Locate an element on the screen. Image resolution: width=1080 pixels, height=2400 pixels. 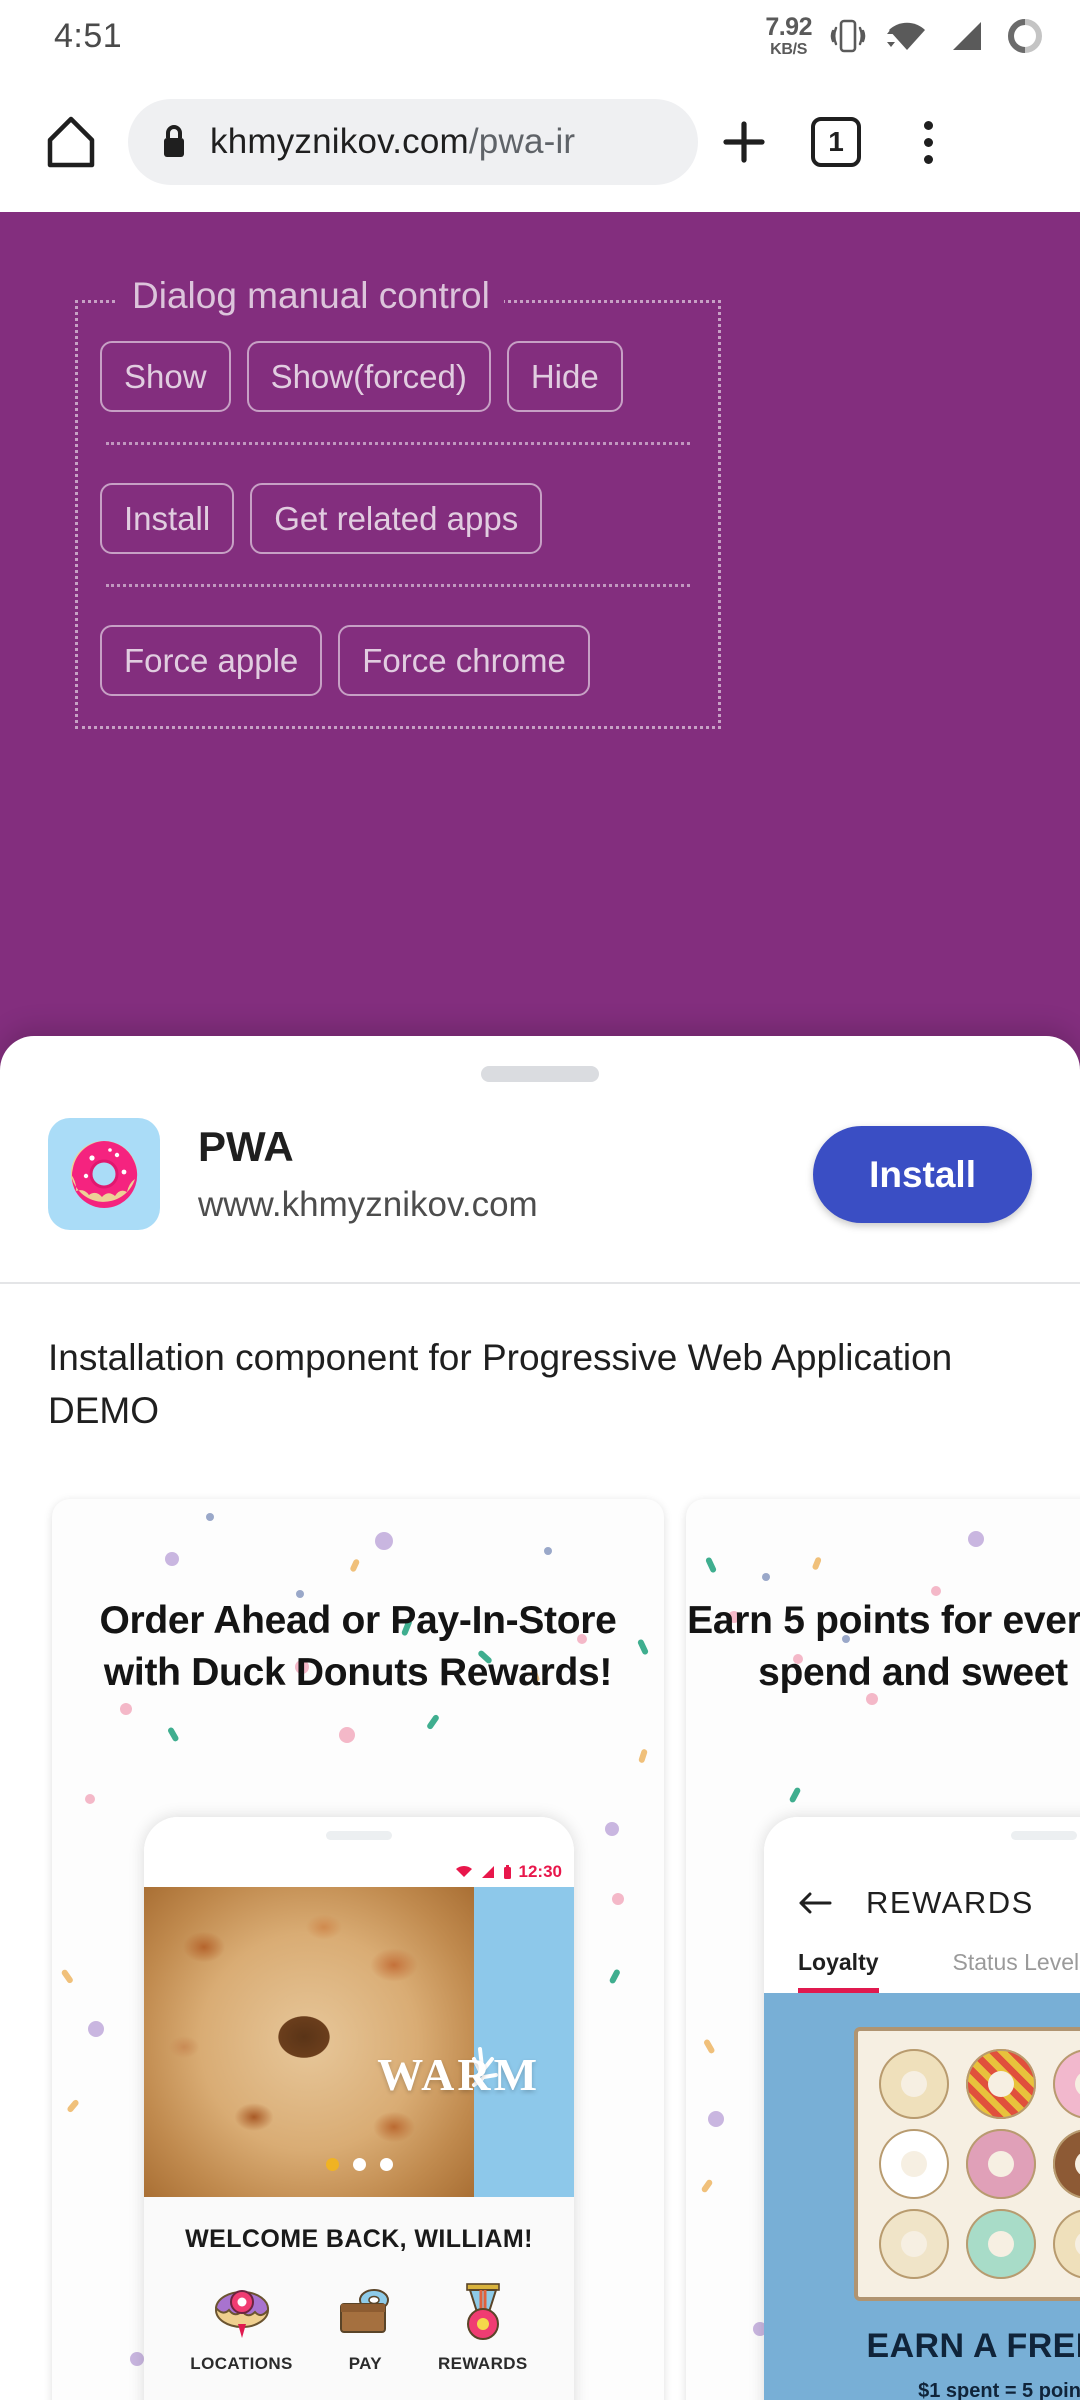
app-origin: www.khmyznikov.com is located at coordinates (368, 1205).